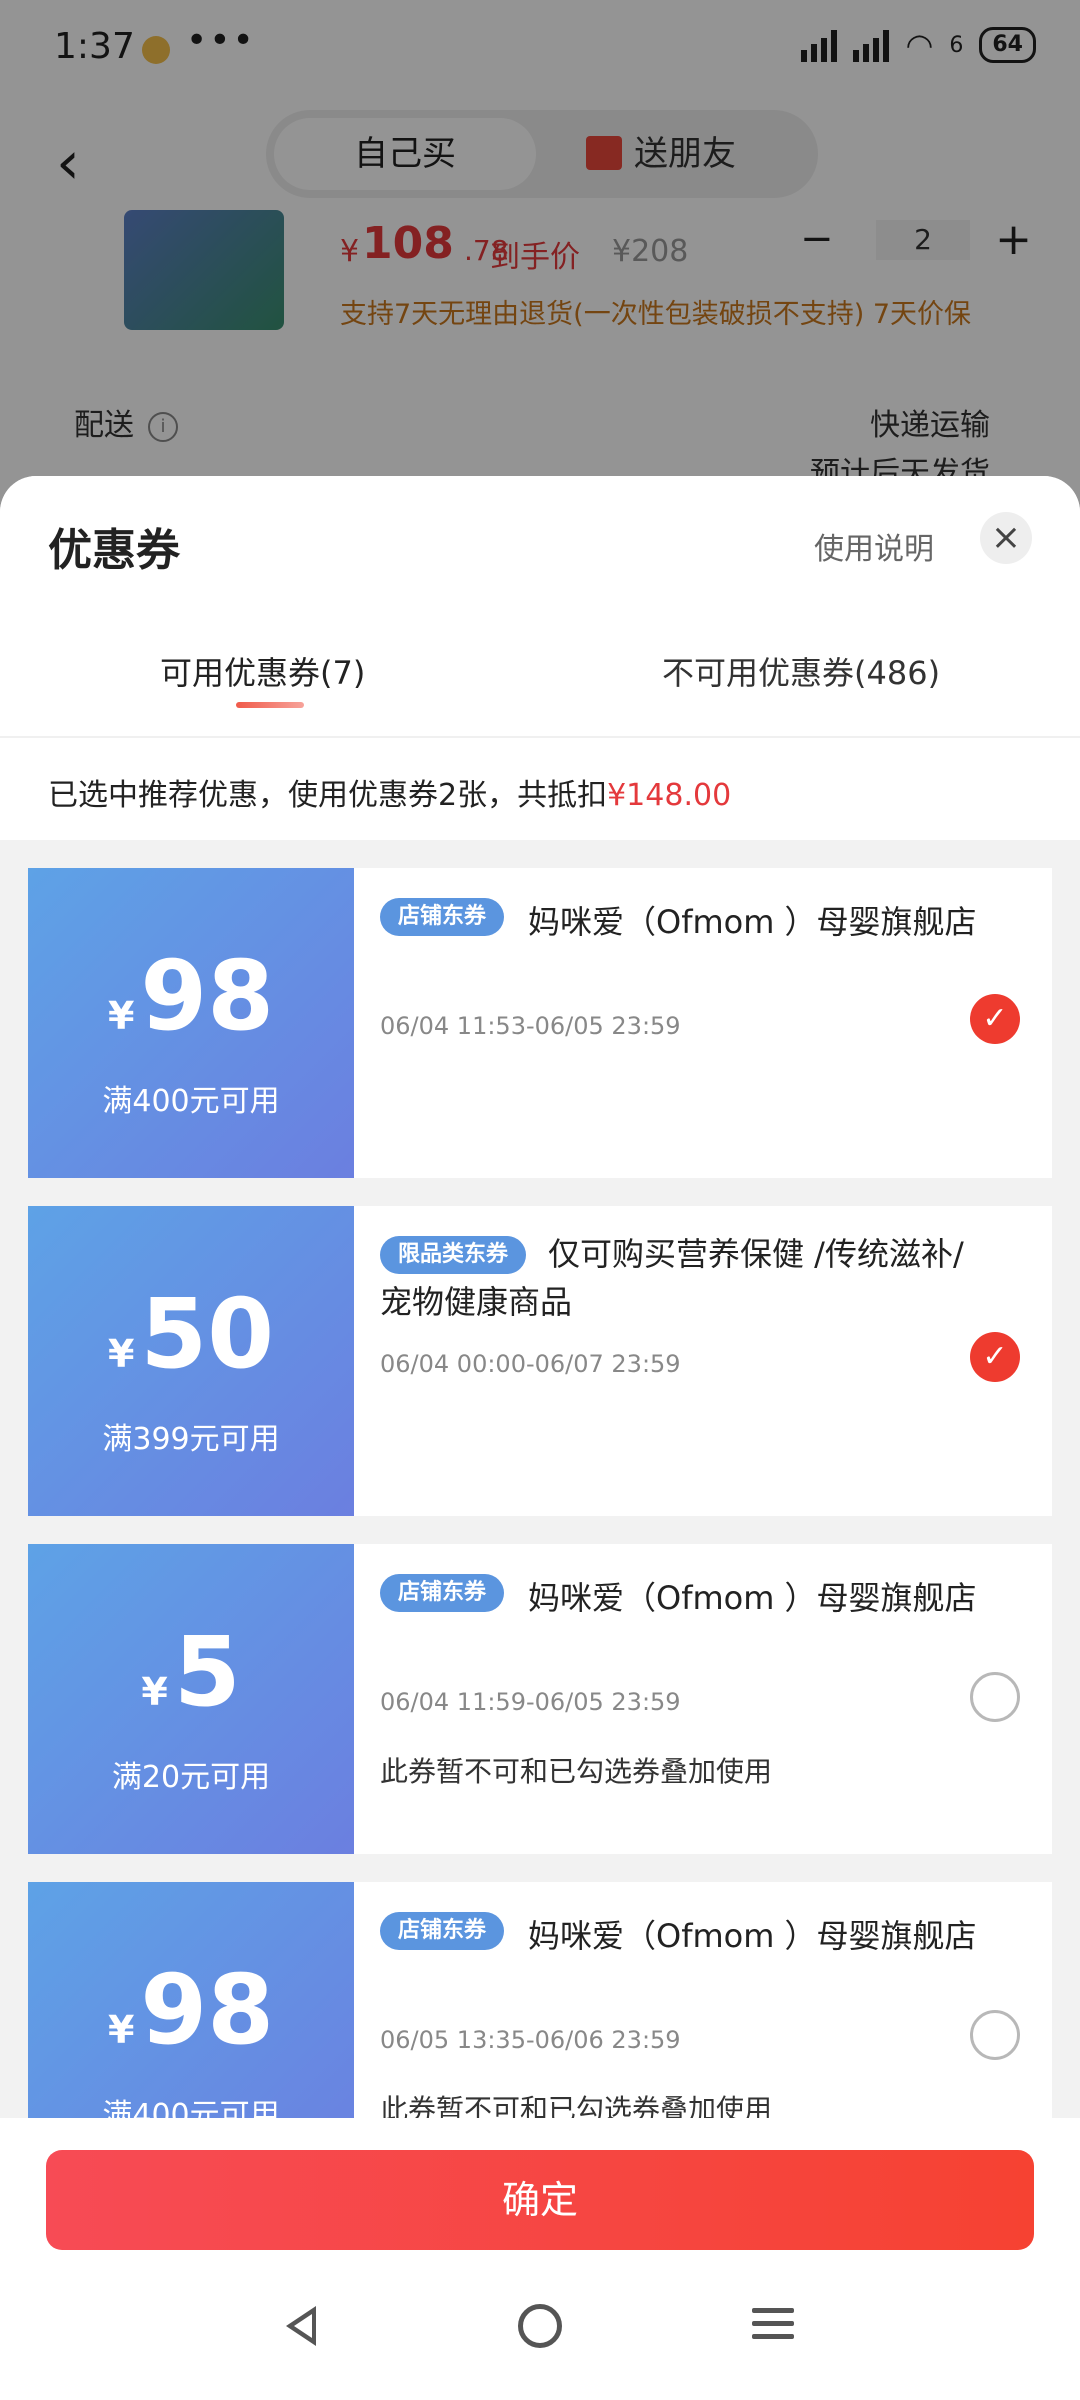 The image size is (1080, 2400). I want to click on nav-home-icon, so click(540, 2326).